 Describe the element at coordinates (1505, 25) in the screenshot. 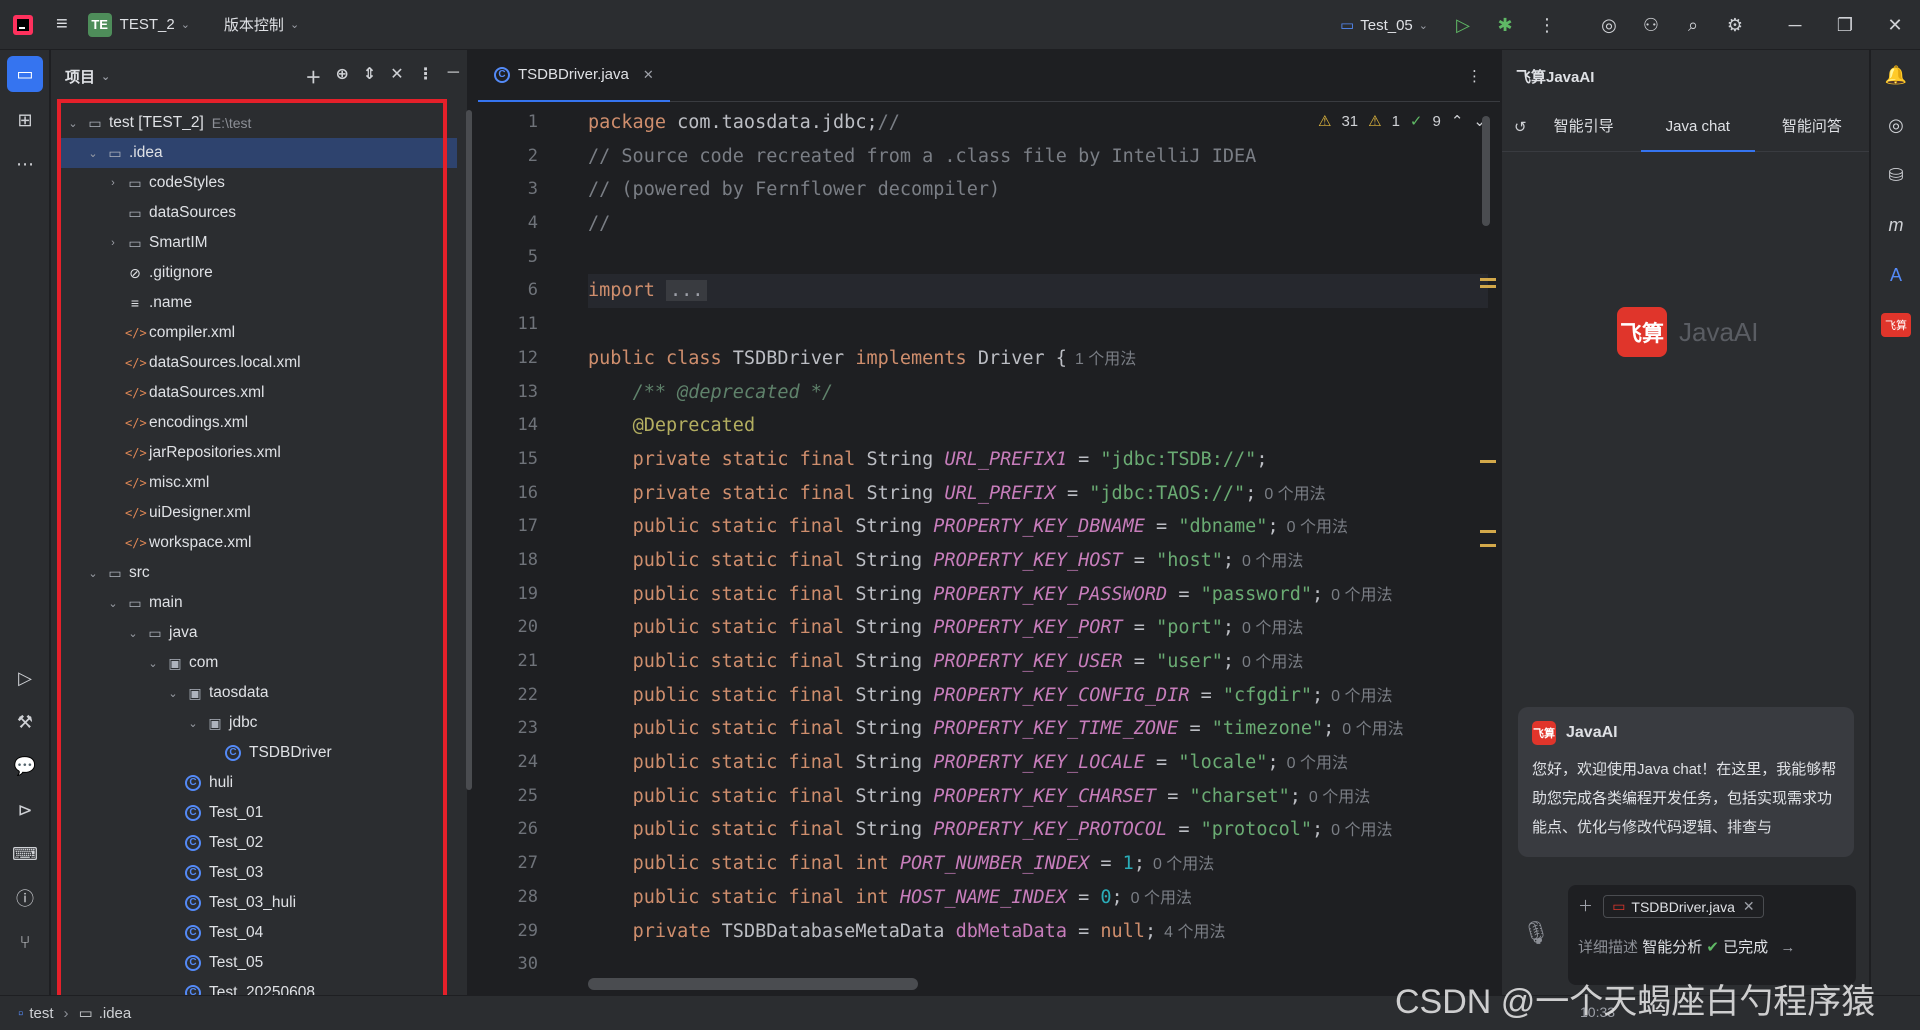

I see `debug-icon: ✱` at that location.